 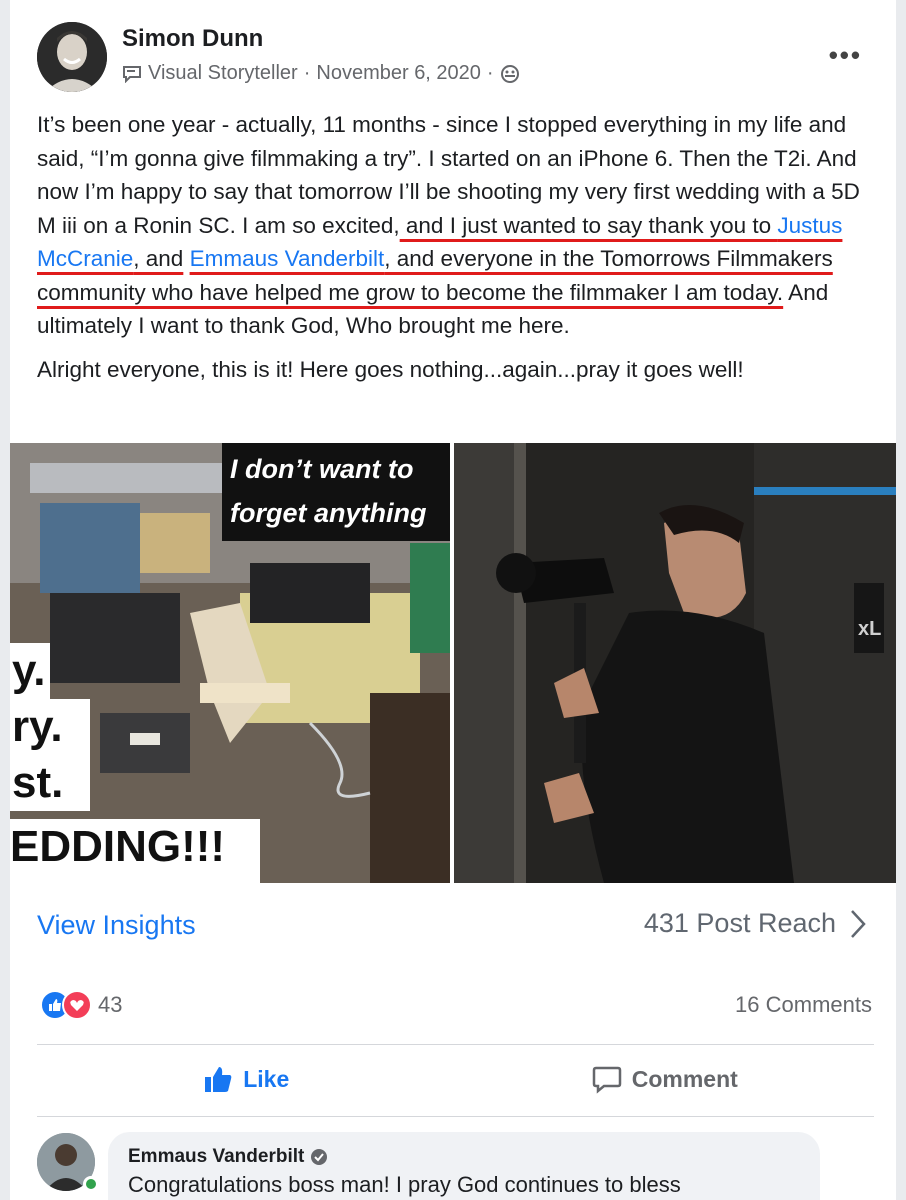 What do you see at coordinates (869, 629) in the screenshot?
I see `elevator-sign: xL` at bounding box center [869, 629].